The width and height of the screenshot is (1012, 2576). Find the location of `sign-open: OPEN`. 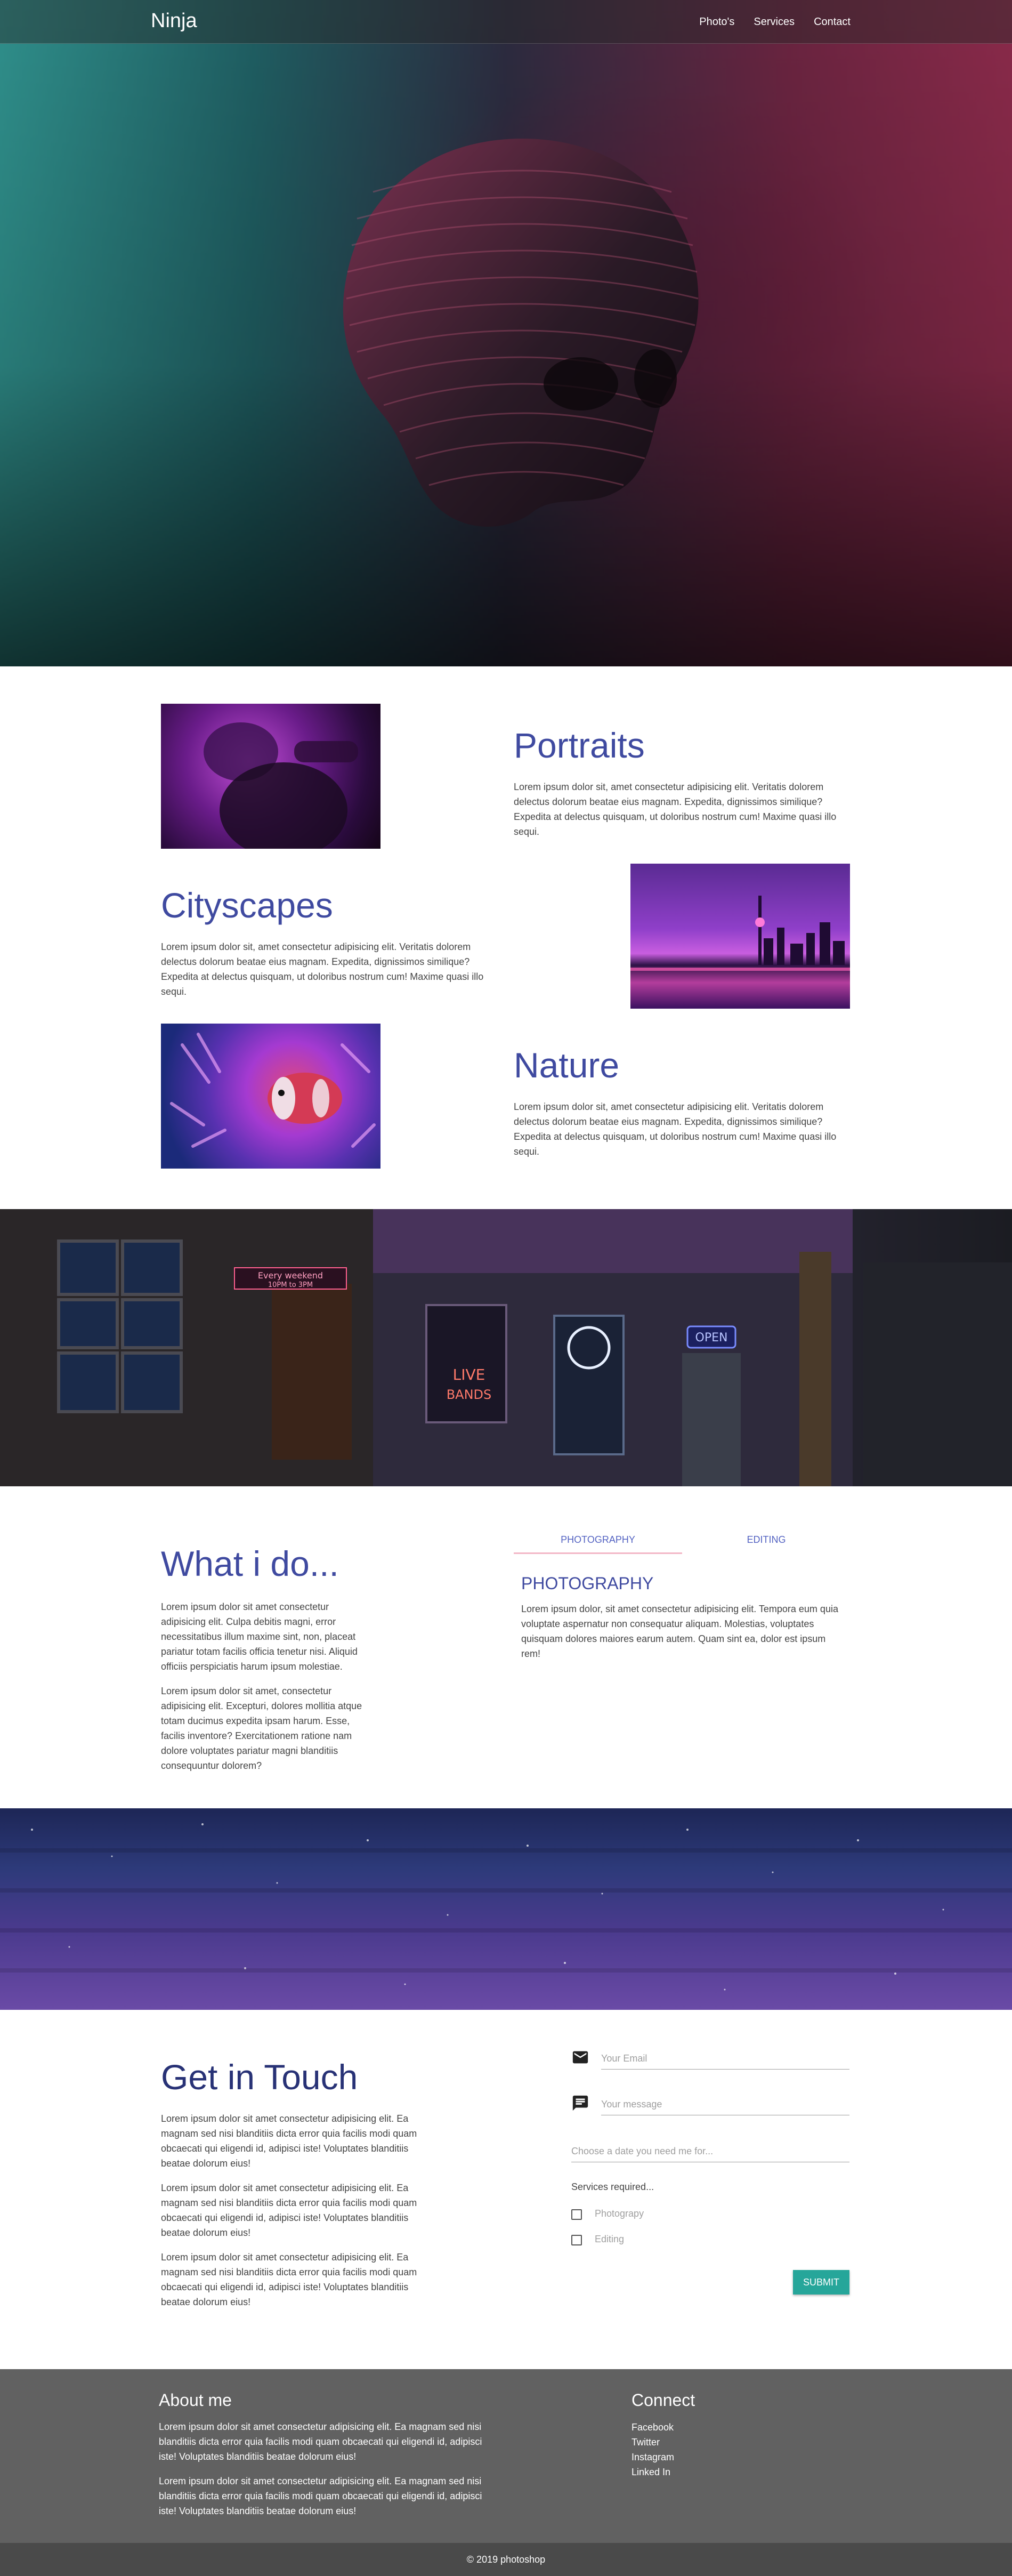

sign-open: OPEN is located at coordinates (711, 1338).